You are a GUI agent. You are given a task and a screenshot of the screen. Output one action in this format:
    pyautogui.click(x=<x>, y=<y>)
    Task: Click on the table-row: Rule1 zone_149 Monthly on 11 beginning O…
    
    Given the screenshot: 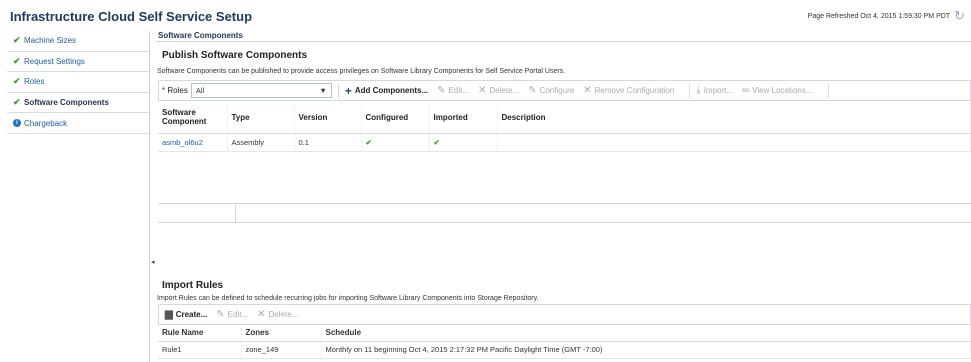 What is the action you would take?
    pyautogui.click(x=564, y=350)
    